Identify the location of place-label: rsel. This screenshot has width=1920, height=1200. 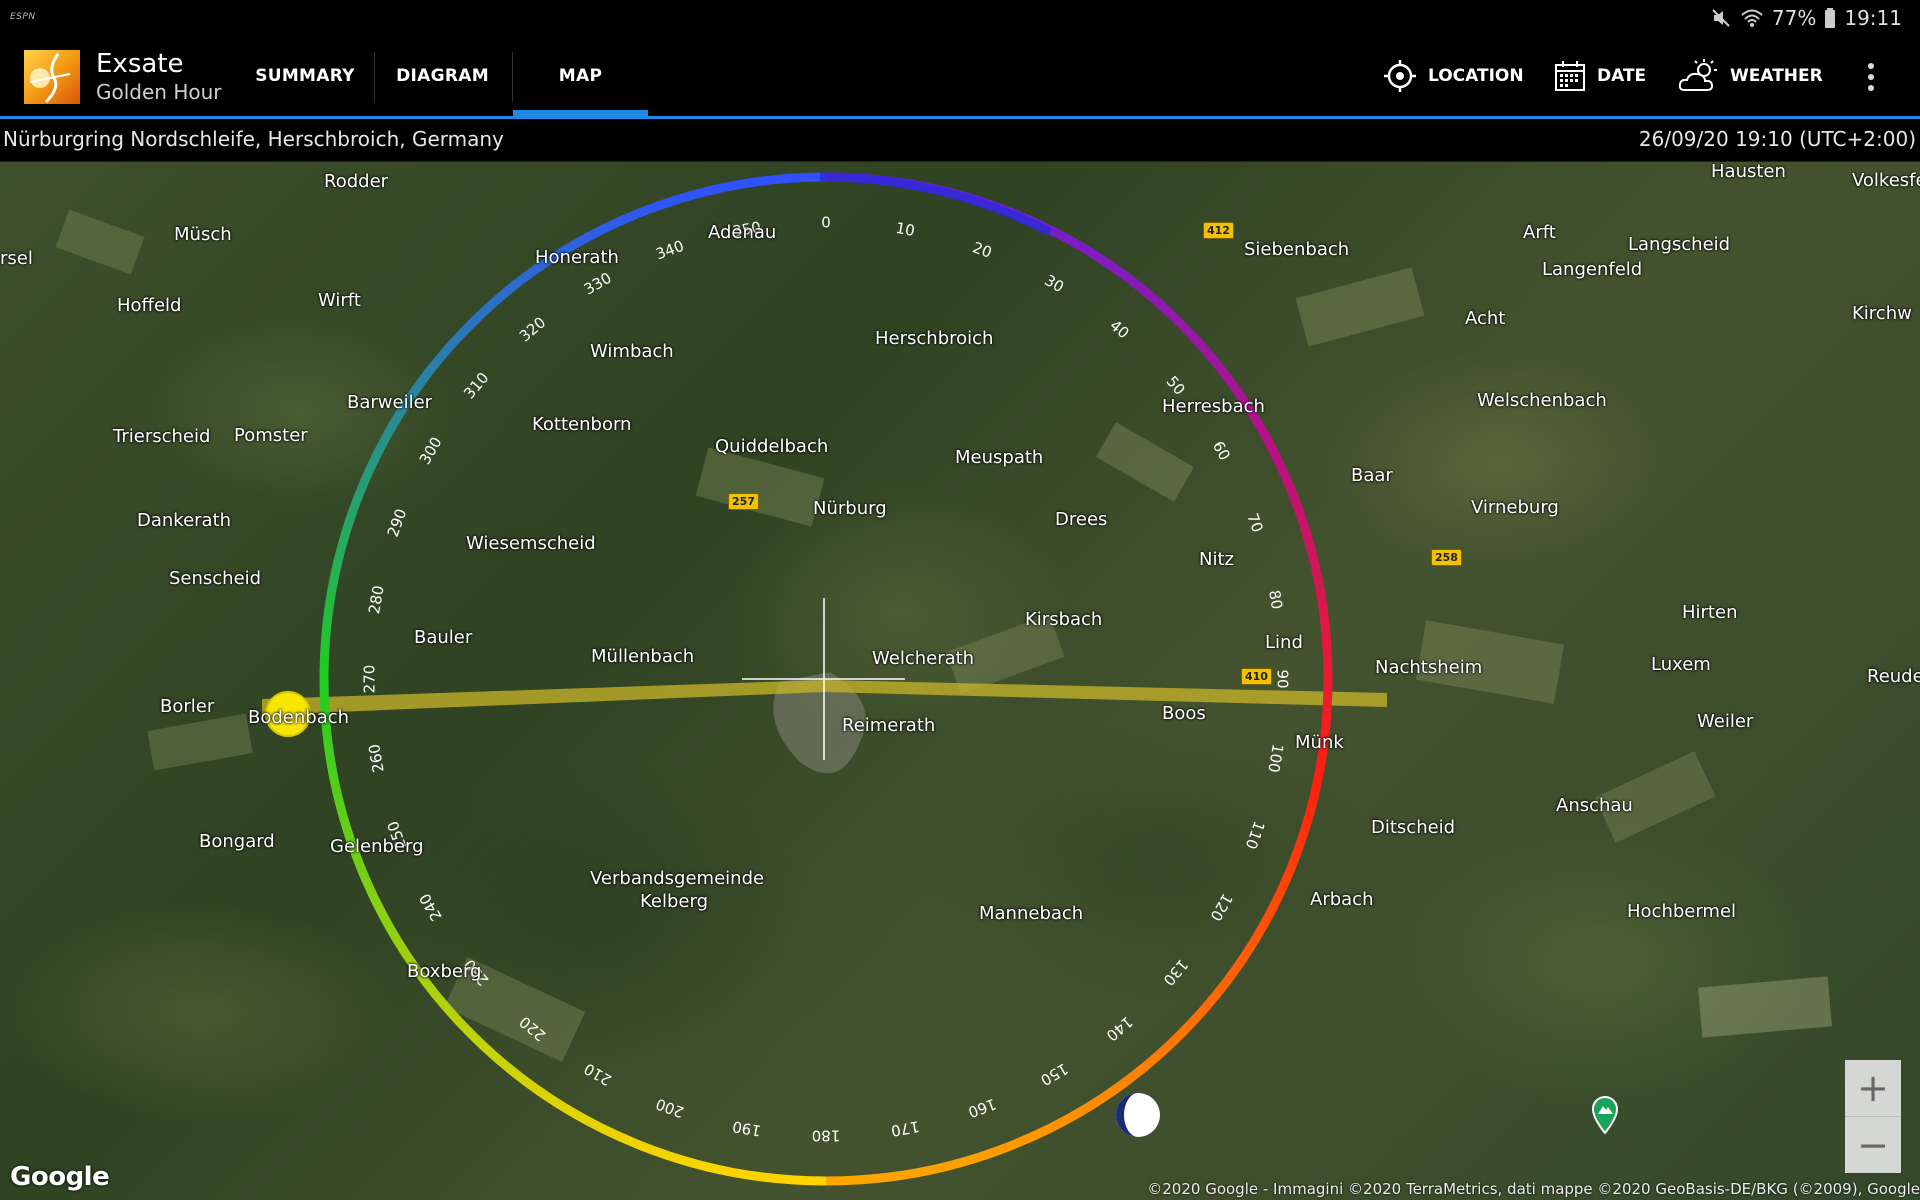
(16, 258).